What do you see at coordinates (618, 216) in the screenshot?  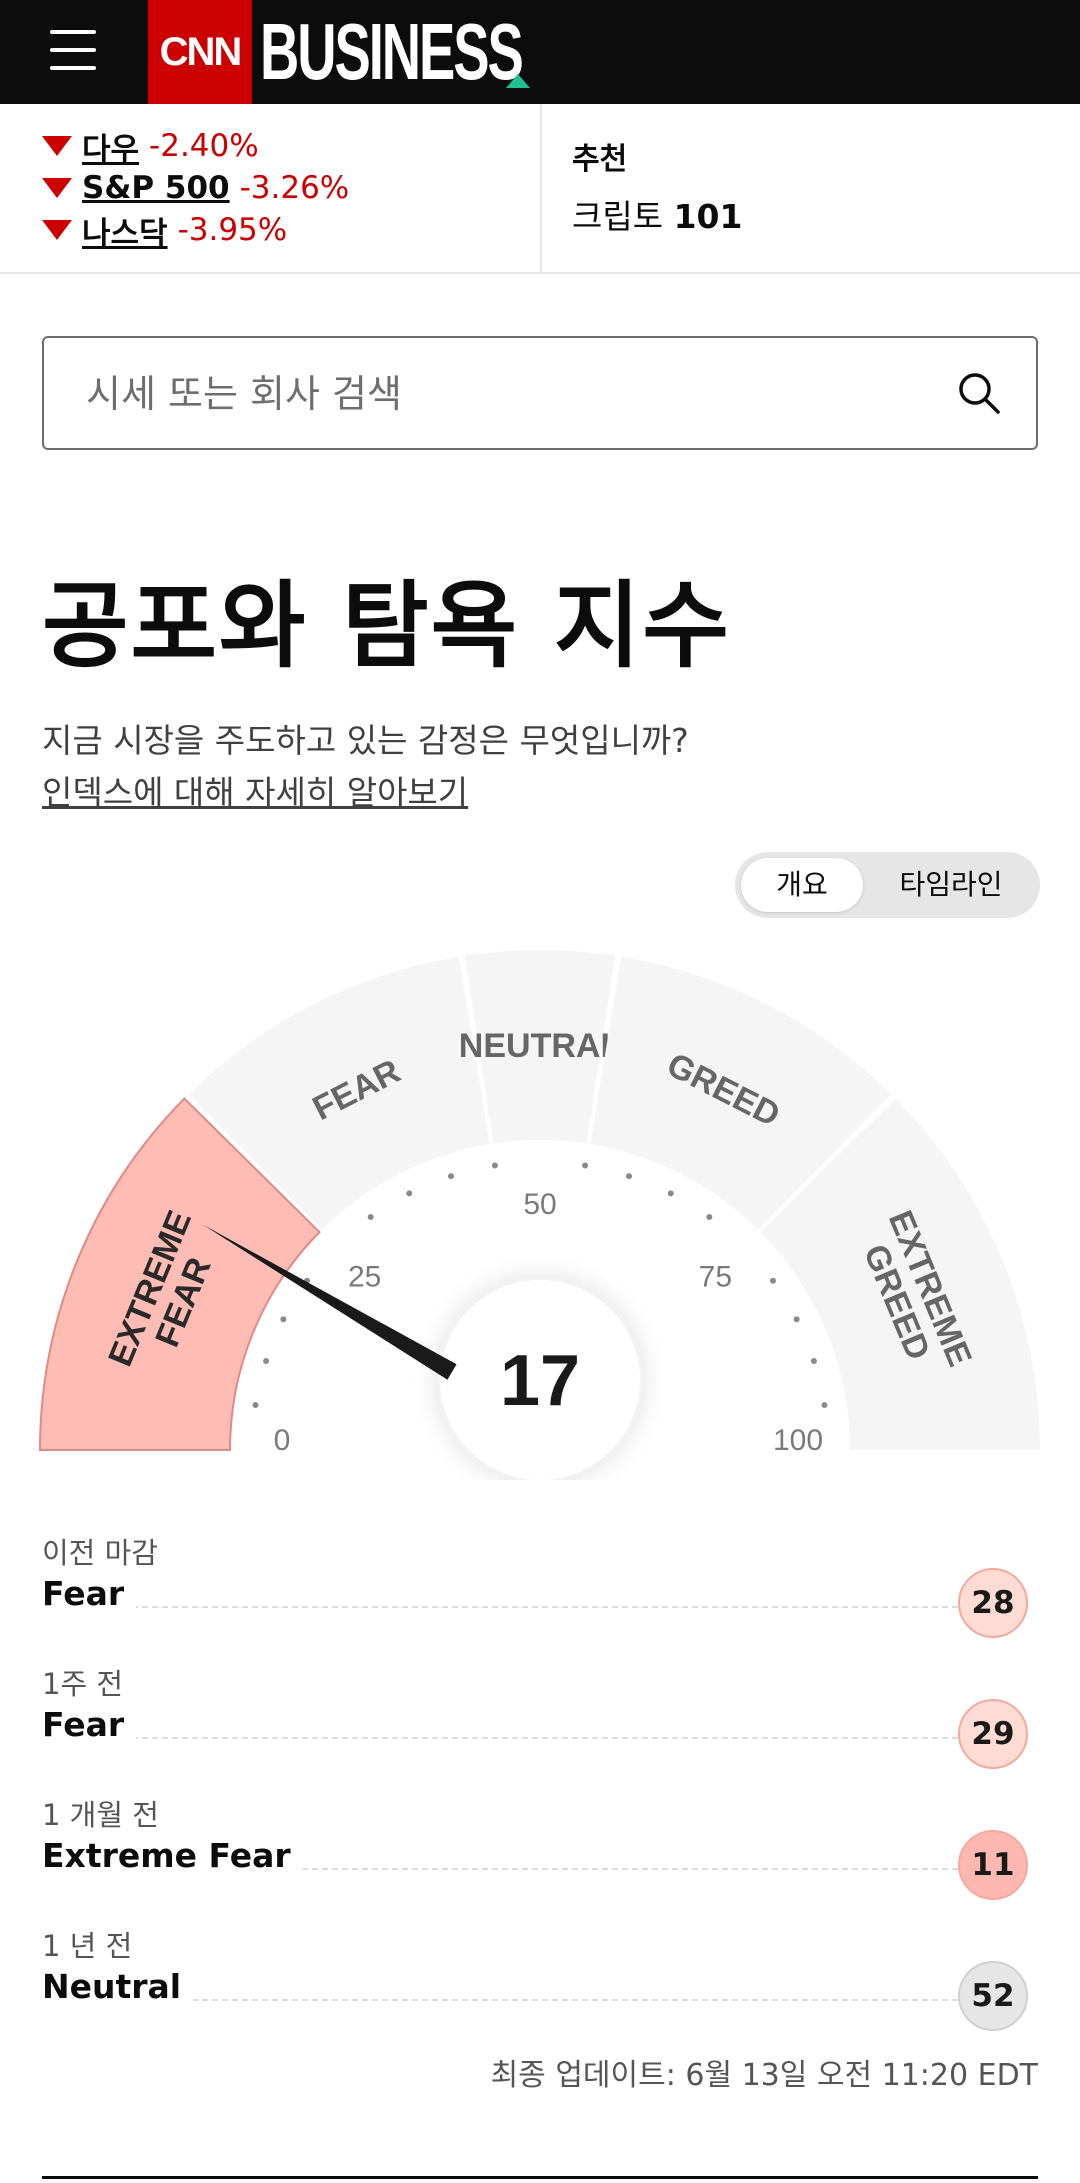 I see `recommended-link-prefix: 크립토` at bounding box center [618, 216].